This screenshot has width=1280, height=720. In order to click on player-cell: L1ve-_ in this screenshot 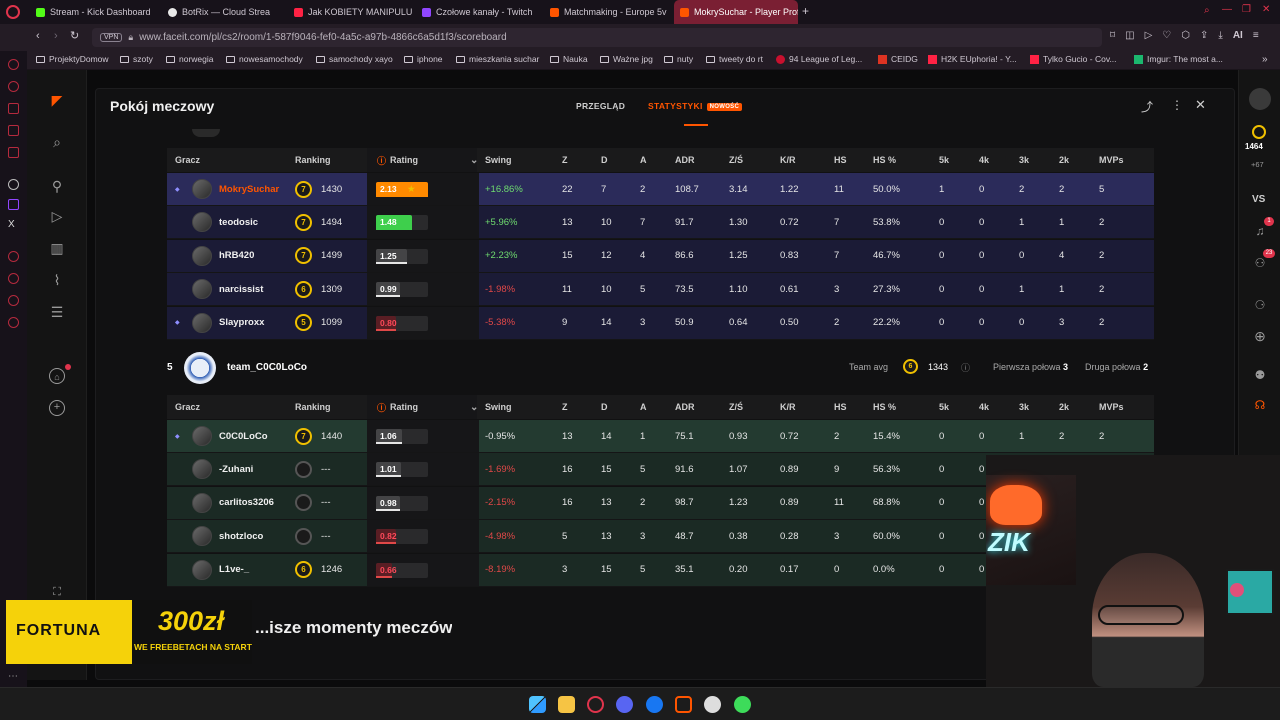, I will do `click(212, 570)`.